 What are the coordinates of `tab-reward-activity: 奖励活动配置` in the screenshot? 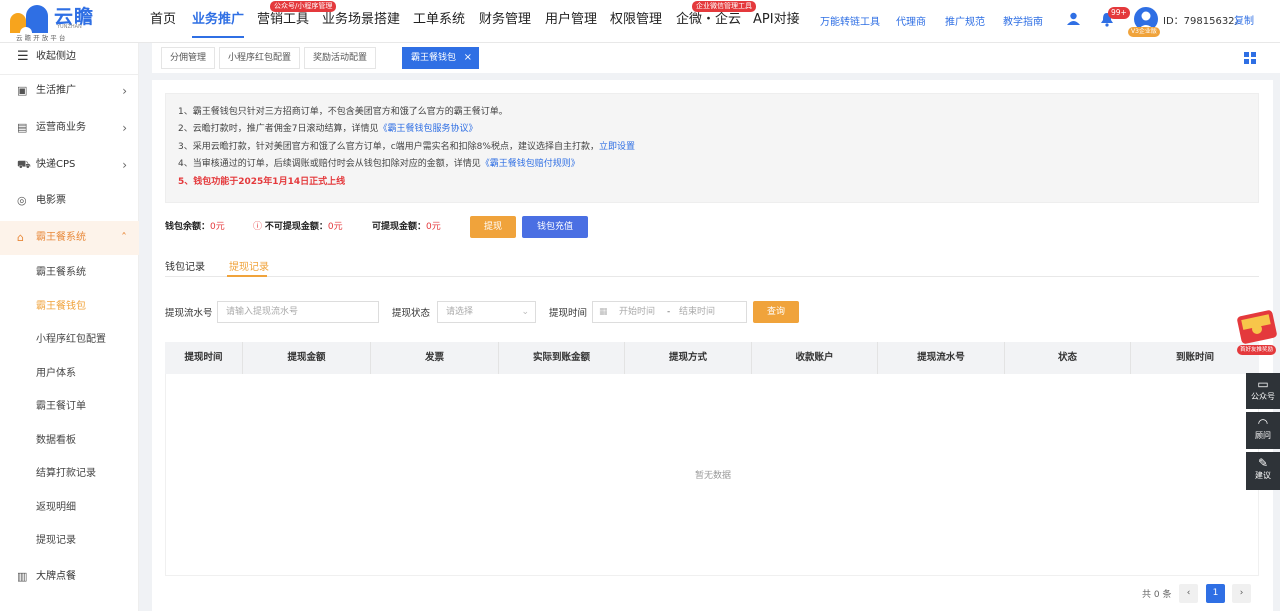 It's located at (340, 58).